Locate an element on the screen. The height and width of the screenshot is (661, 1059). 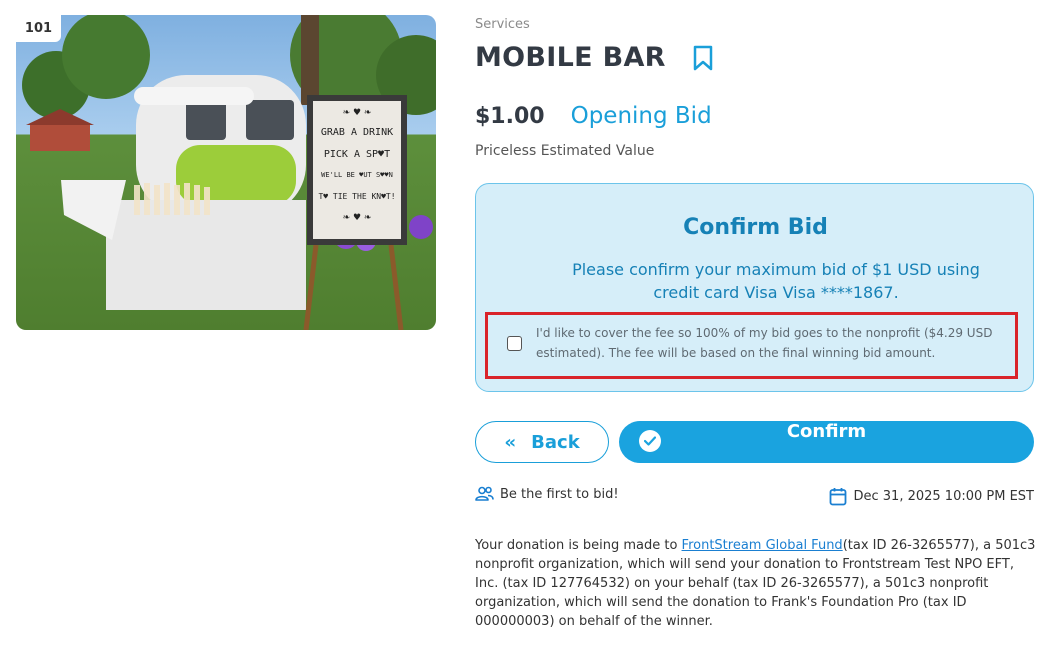
confirm-button-label: Confirm is located at coordinates (826, 431).